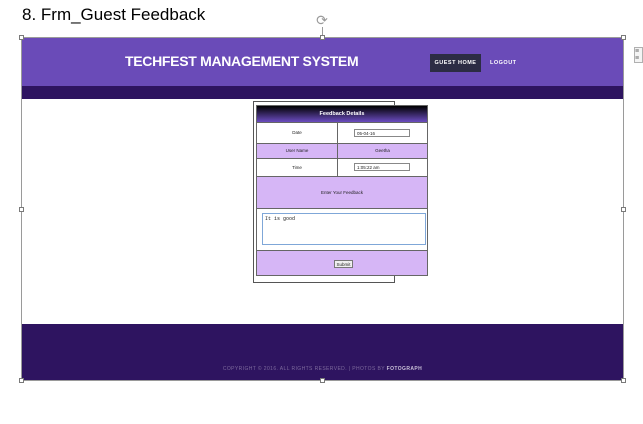 This screenshot has width=643, height=424. Describe the element at coordinates (114, 14) in the screenshot. I see `document-caption: 8. Frm_Guest Feedback` at that location.